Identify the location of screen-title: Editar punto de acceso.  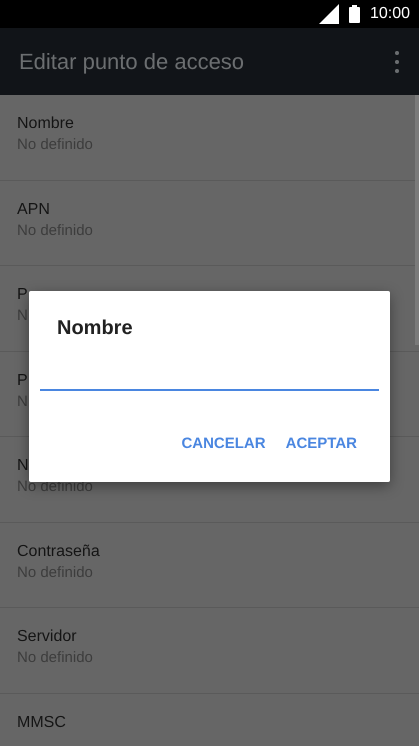
(131, 61).